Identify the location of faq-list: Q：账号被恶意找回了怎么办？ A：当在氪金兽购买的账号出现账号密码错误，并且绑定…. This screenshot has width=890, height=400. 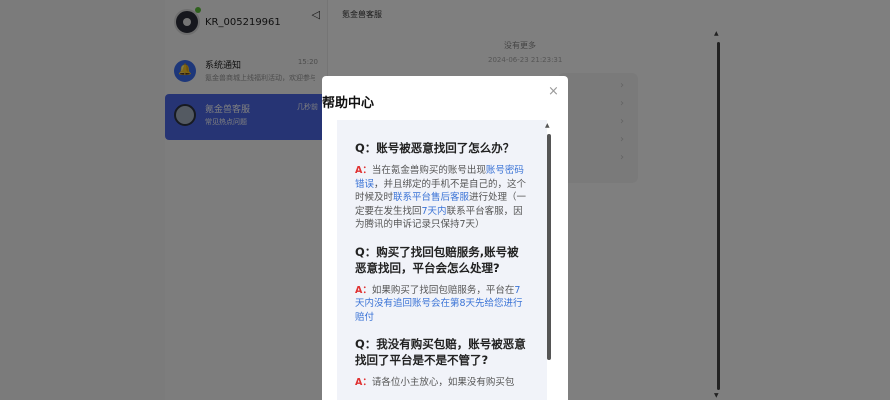
(441, 270).